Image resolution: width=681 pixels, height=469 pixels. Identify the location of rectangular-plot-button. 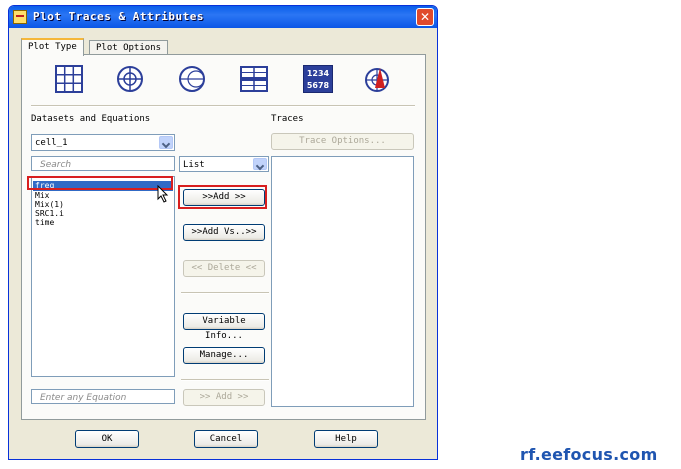
(69, 79).